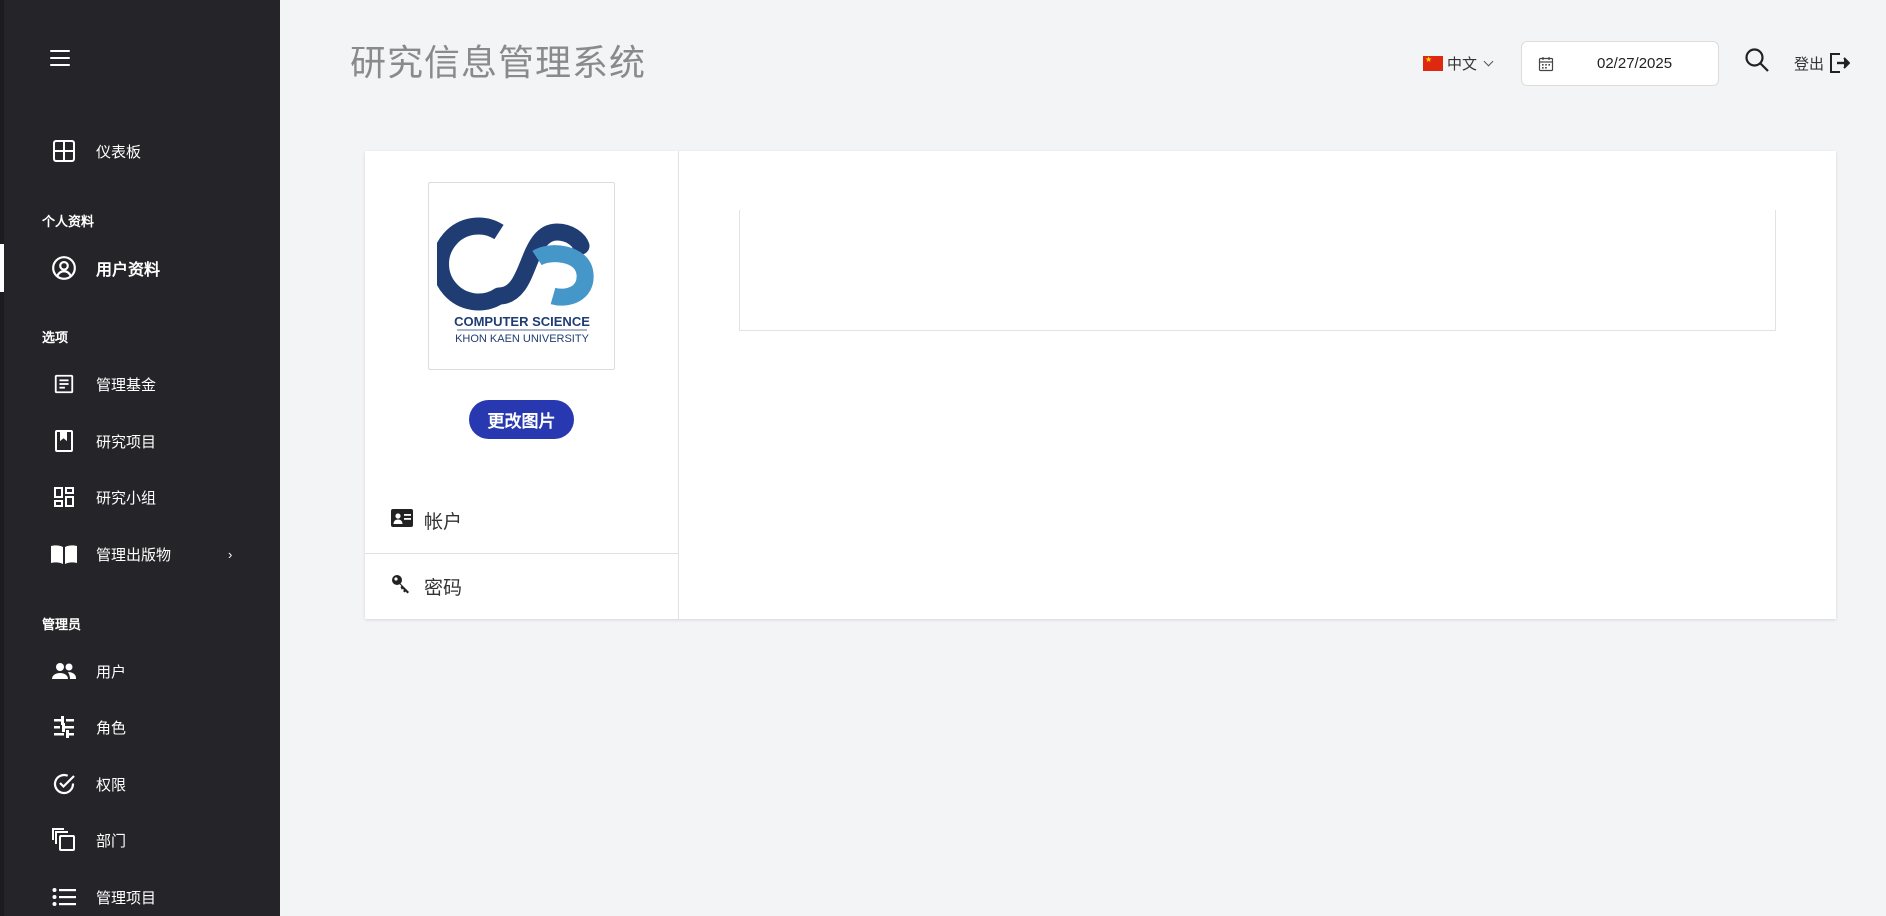 The width and height of the screenshot is (1886, 916). I want to click on group-dashboard-icon, so click(64, 497).